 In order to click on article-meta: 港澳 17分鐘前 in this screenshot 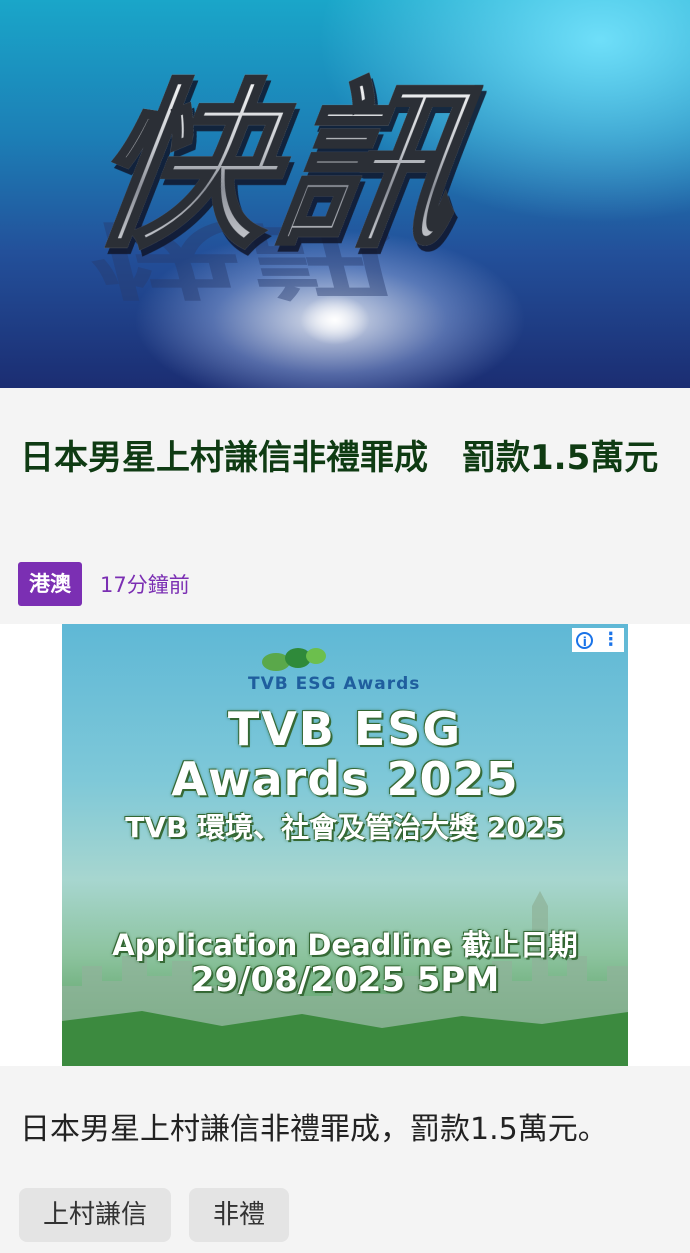, I will do `click(104, 584)`.